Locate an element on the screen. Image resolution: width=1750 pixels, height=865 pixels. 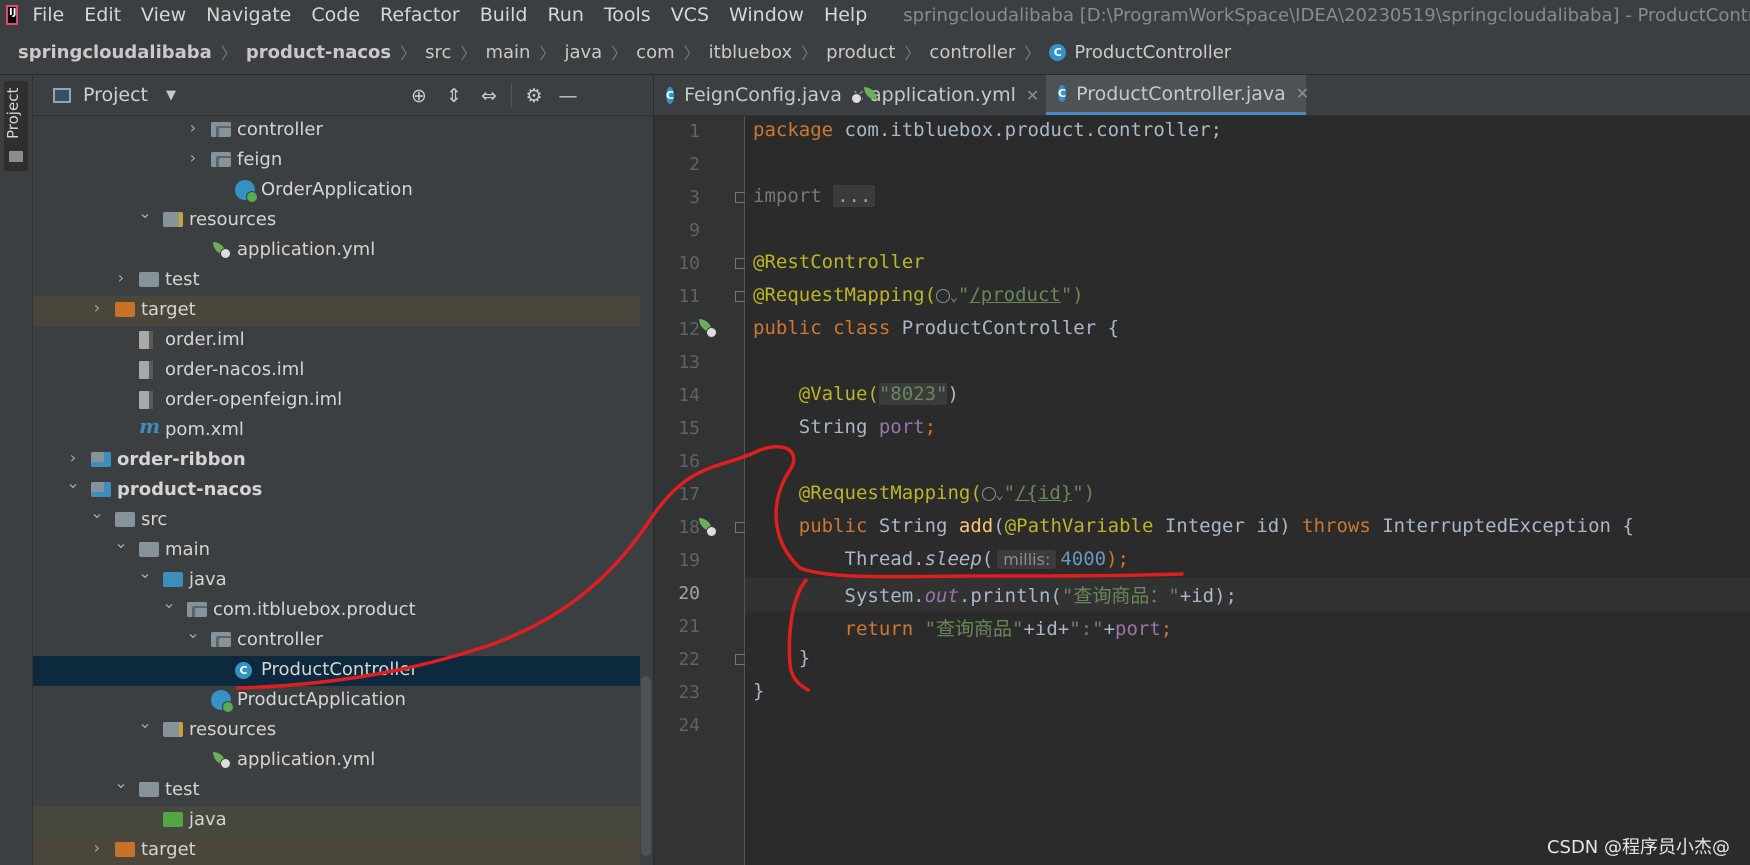
menu-build: Build is located at coordinates (504, 15).